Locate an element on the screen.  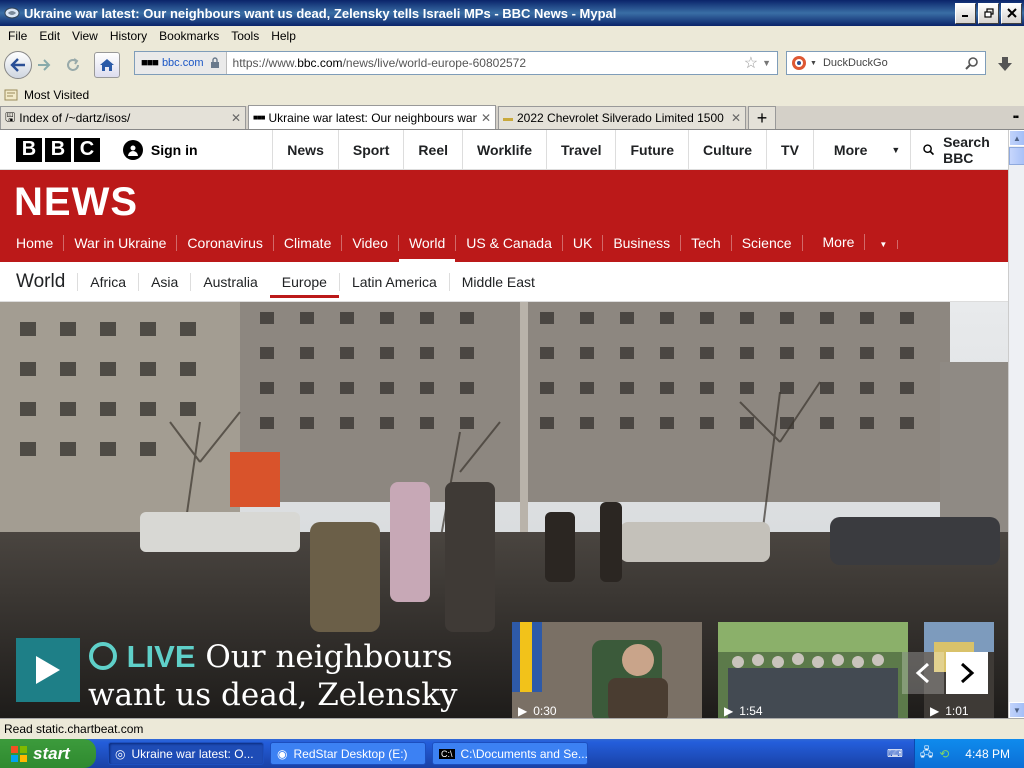
minimize-icon is located at coordinates (964, 16).